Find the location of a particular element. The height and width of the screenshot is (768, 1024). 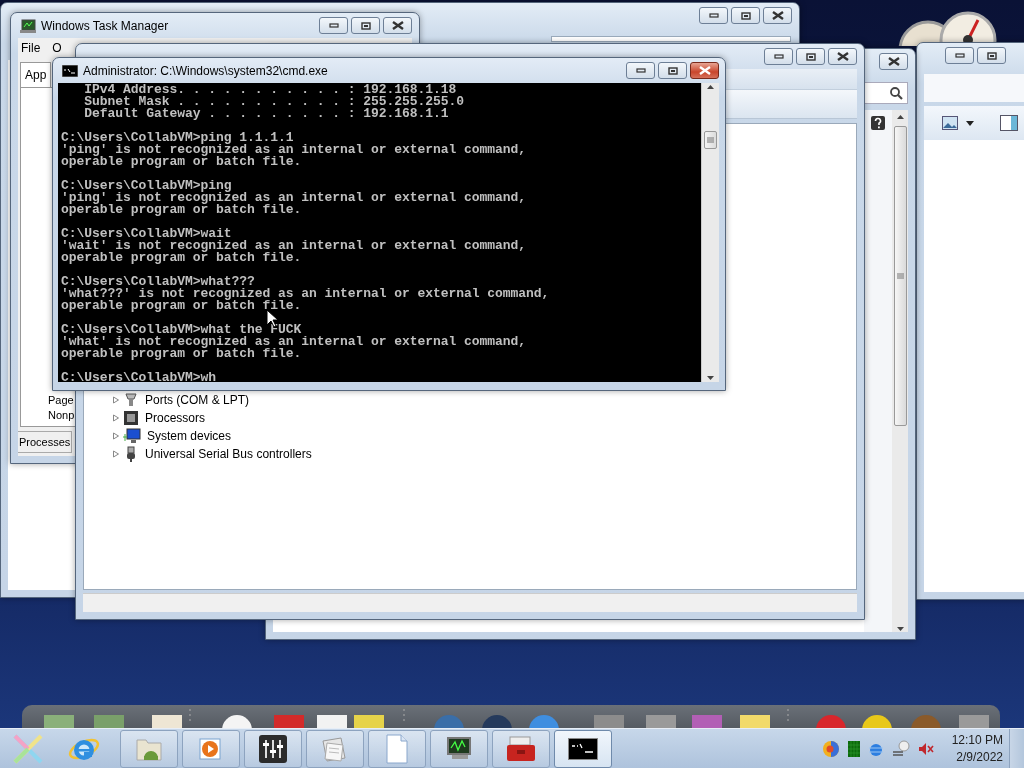

menu-item: O is located at coordinates (57, 48).